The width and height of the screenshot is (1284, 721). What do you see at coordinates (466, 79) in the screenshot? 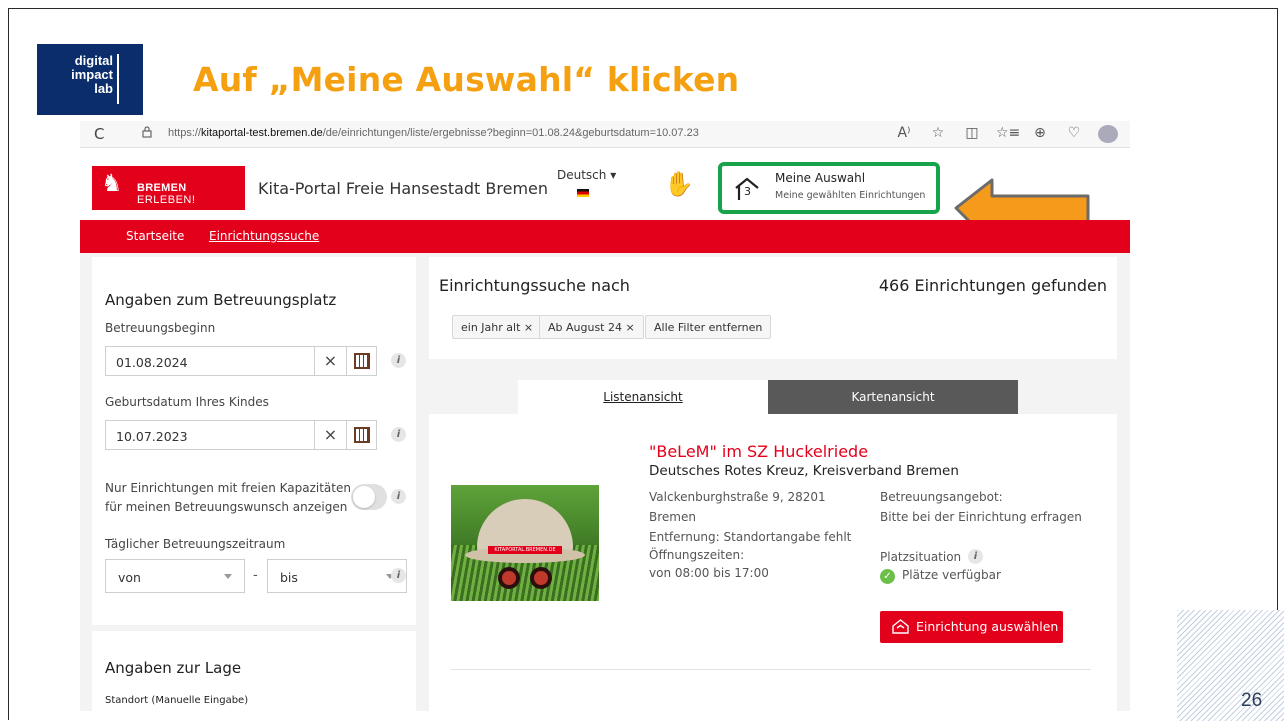
I see `slide-title: Auf „Meine Auswahl“ klicken` at bounding box center [466, 79].